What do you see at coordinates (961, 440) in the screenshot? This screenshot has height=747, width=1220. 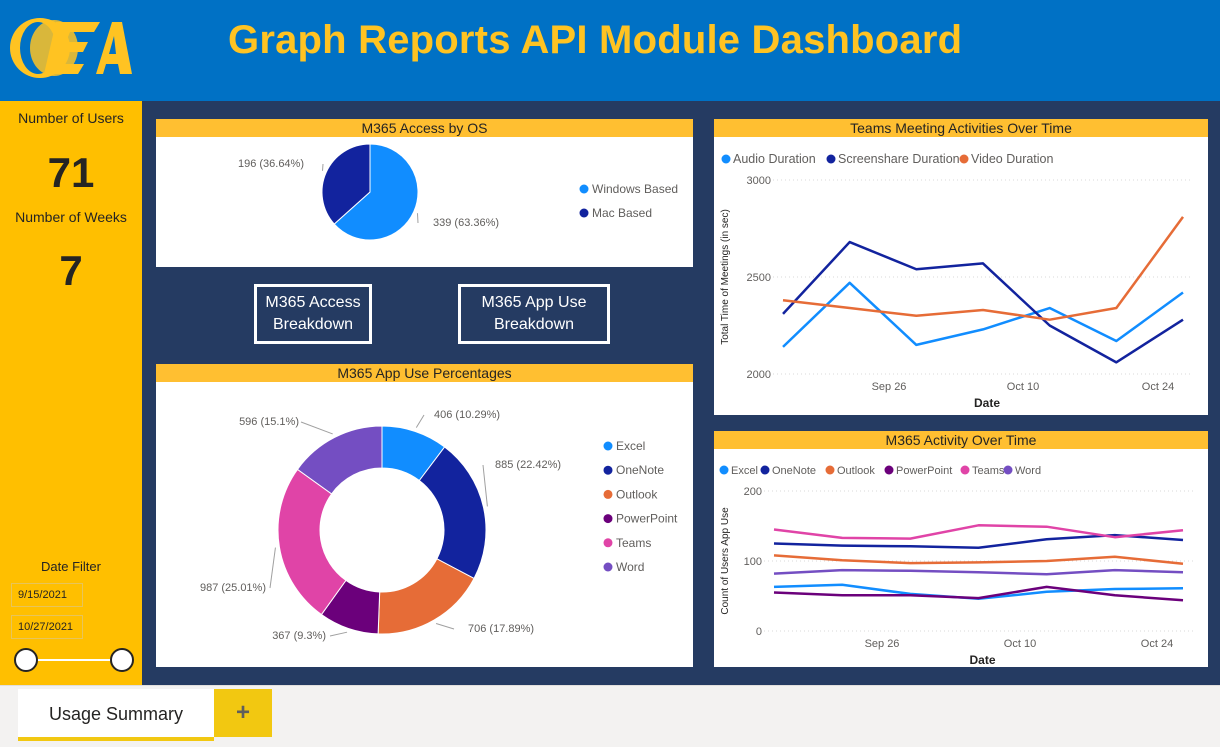 I see `activity-chart-title: M365 Activity Over Time` at bounding box center [961, 440].